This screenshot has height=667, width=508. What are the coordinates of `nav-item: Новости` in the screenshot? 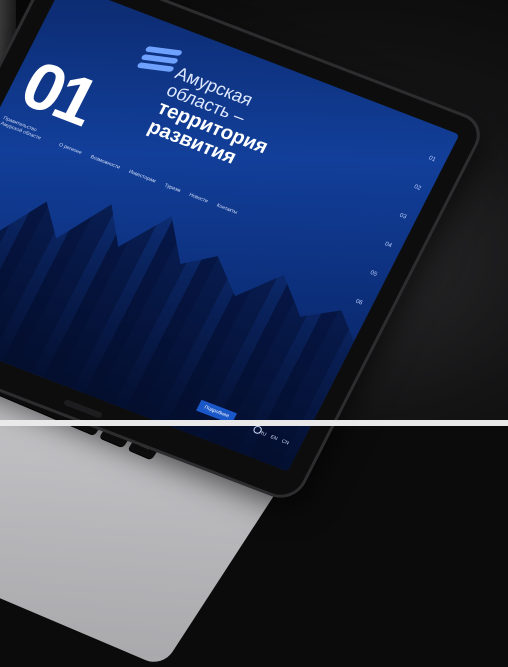 It's located at (198, 198).